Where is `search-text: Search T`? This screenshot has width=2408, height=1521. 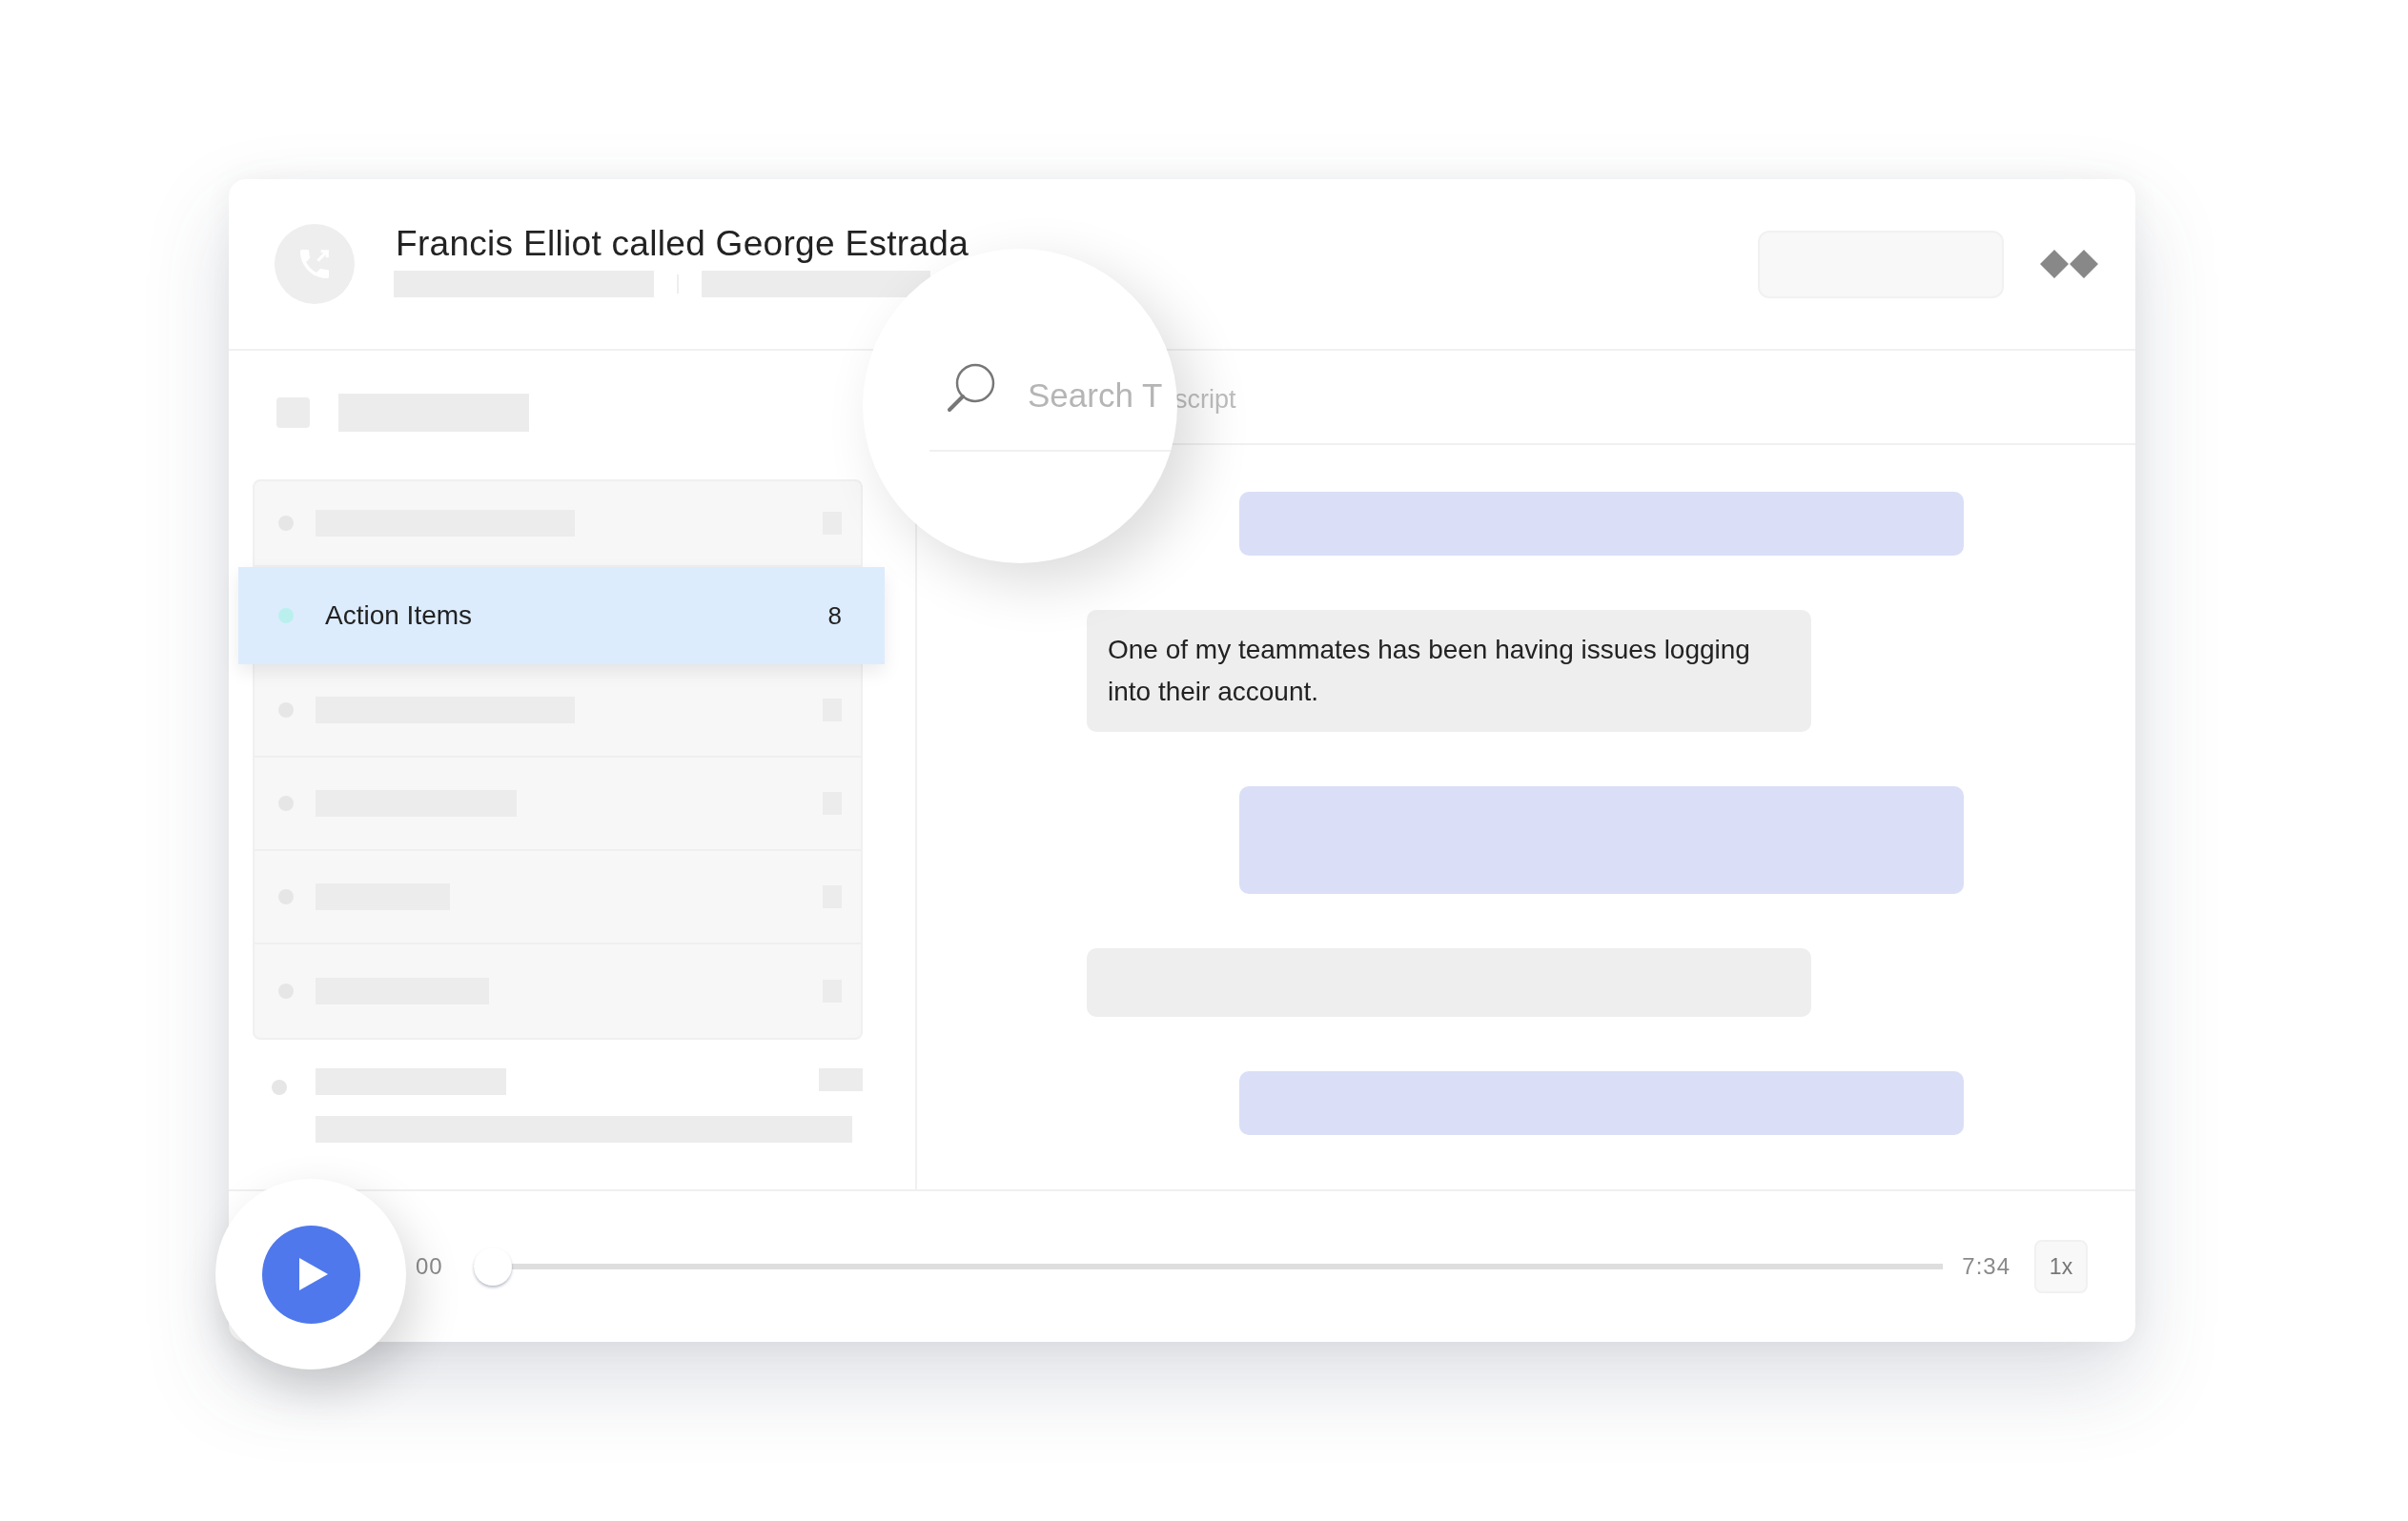
search-text: Search T is located at coordinates (1095, 396).